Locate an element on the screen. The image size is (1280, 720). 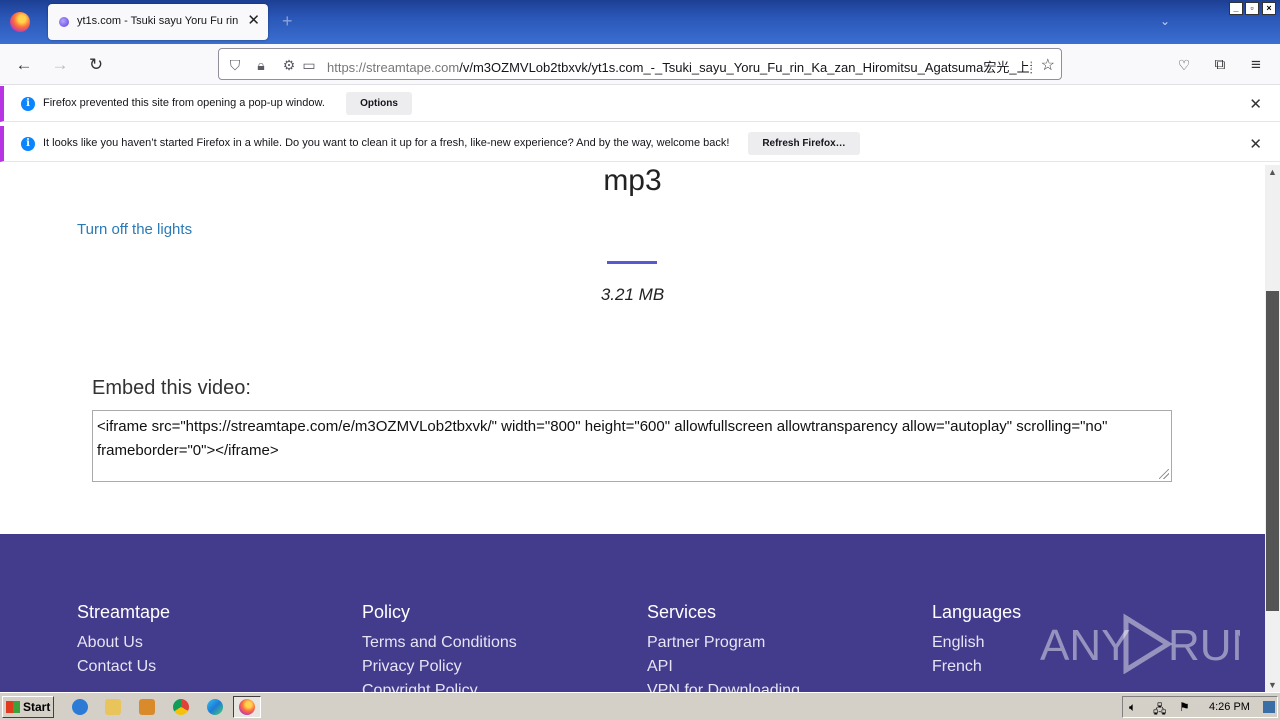
footer-column-streamtape: Streamtape About Us Contact Us is located at coordinates (123, 642).